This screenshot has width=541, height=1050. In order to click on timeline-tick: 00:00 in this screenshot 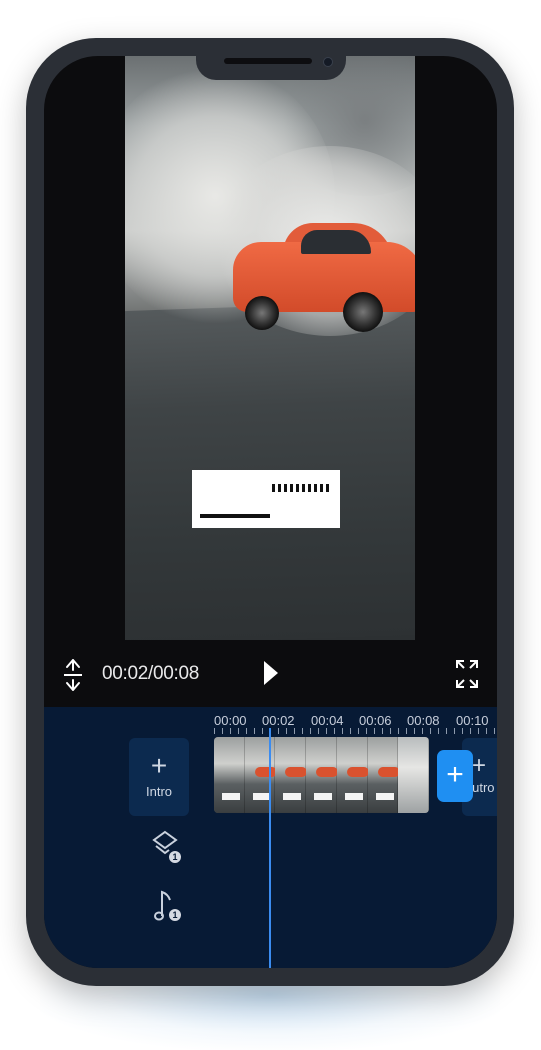, I will do `click(230, 720)`.